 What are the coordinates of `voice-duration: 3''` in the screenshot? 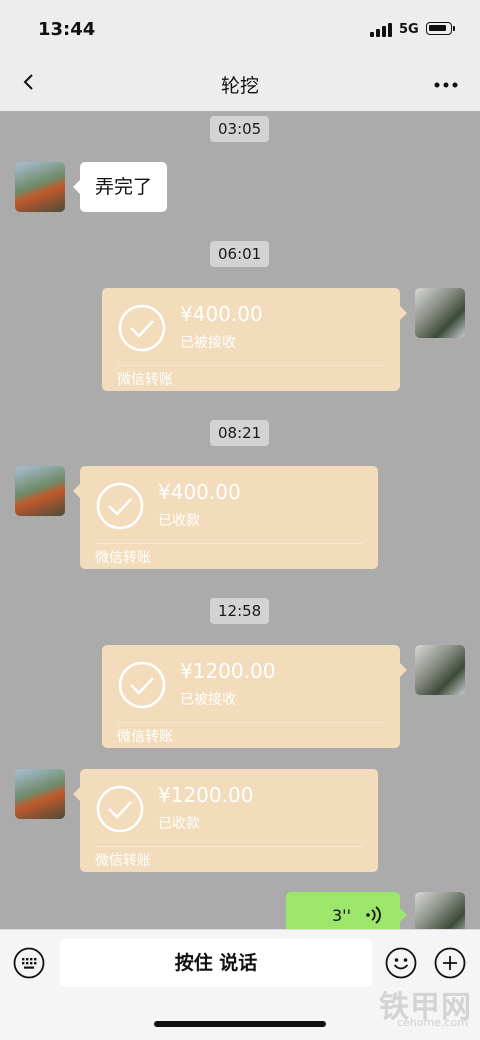 It's located at (341, 915).